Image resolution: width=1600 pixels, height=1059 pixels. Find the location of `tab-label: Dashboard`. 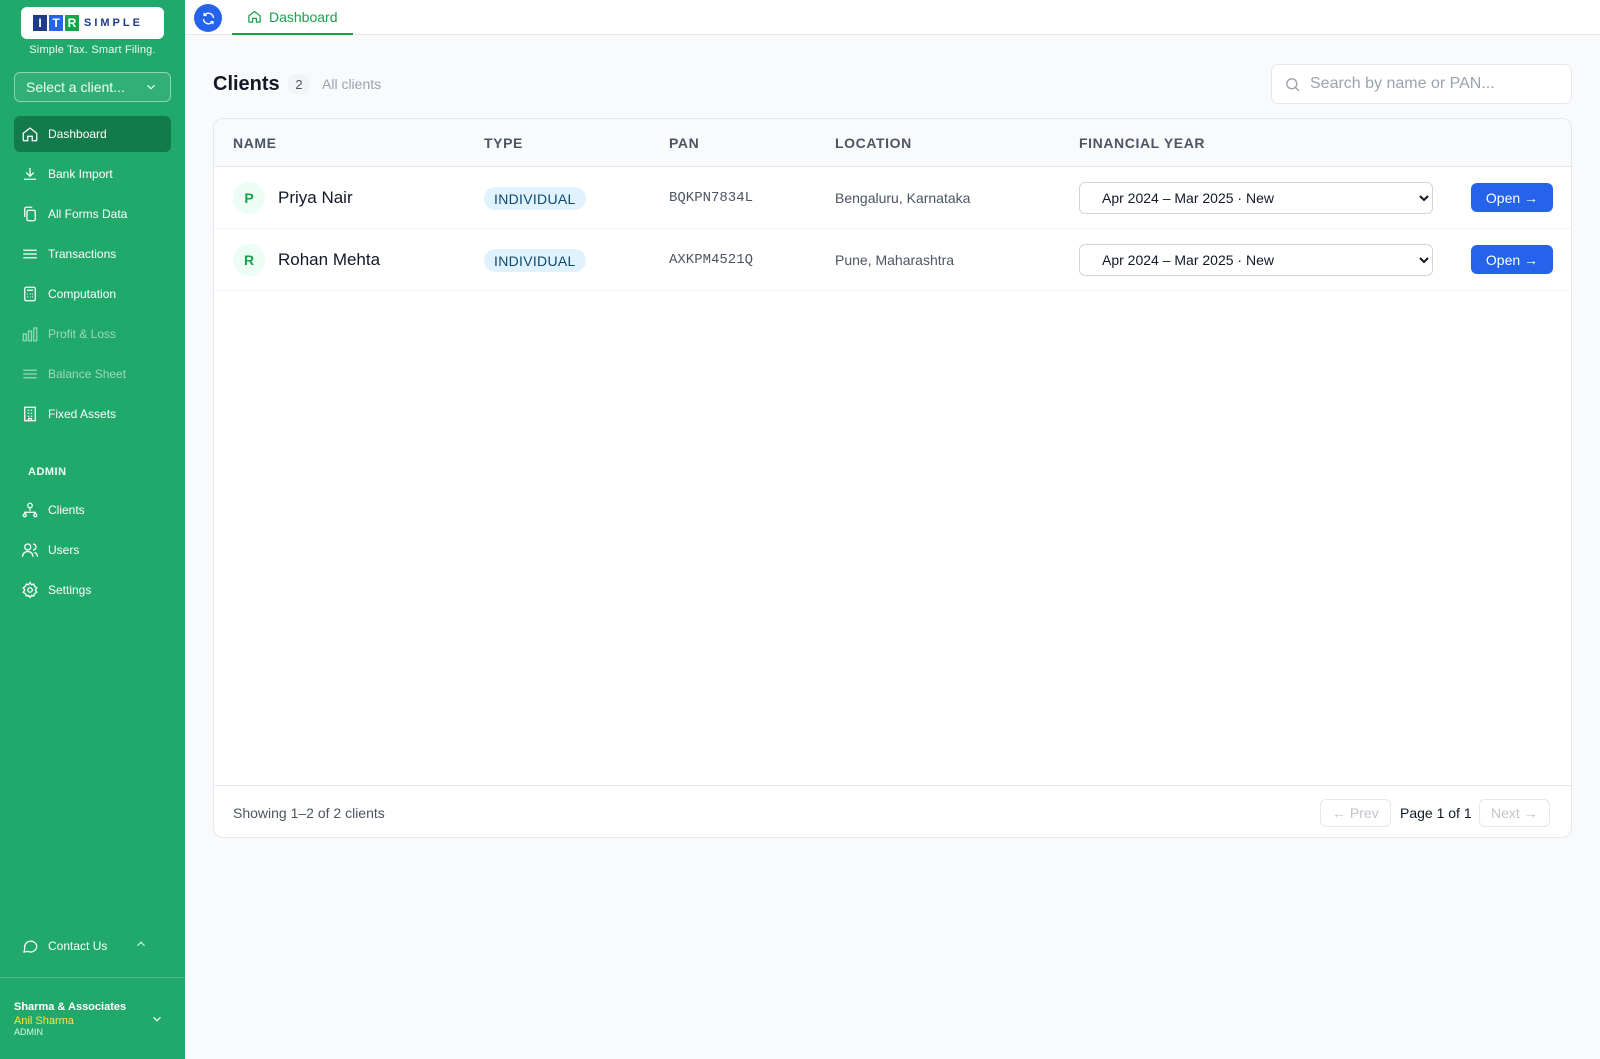

tab-label: Dashboard is located at coordinates (303, 16).